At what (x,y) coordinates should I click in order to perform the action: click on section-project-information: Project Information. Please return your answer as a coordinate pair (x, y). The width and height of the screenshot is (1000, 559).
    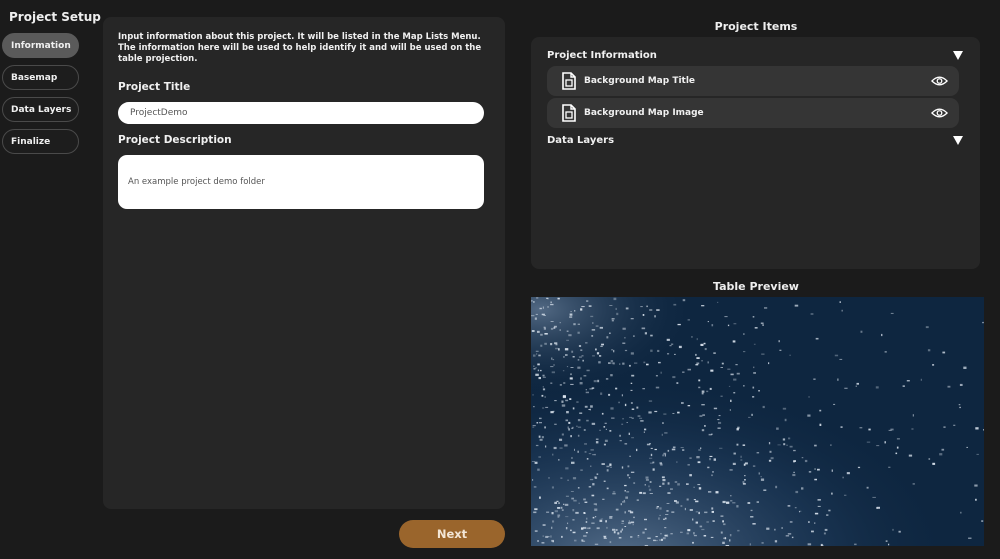
    Looking at the image, I should click on (755, 55).